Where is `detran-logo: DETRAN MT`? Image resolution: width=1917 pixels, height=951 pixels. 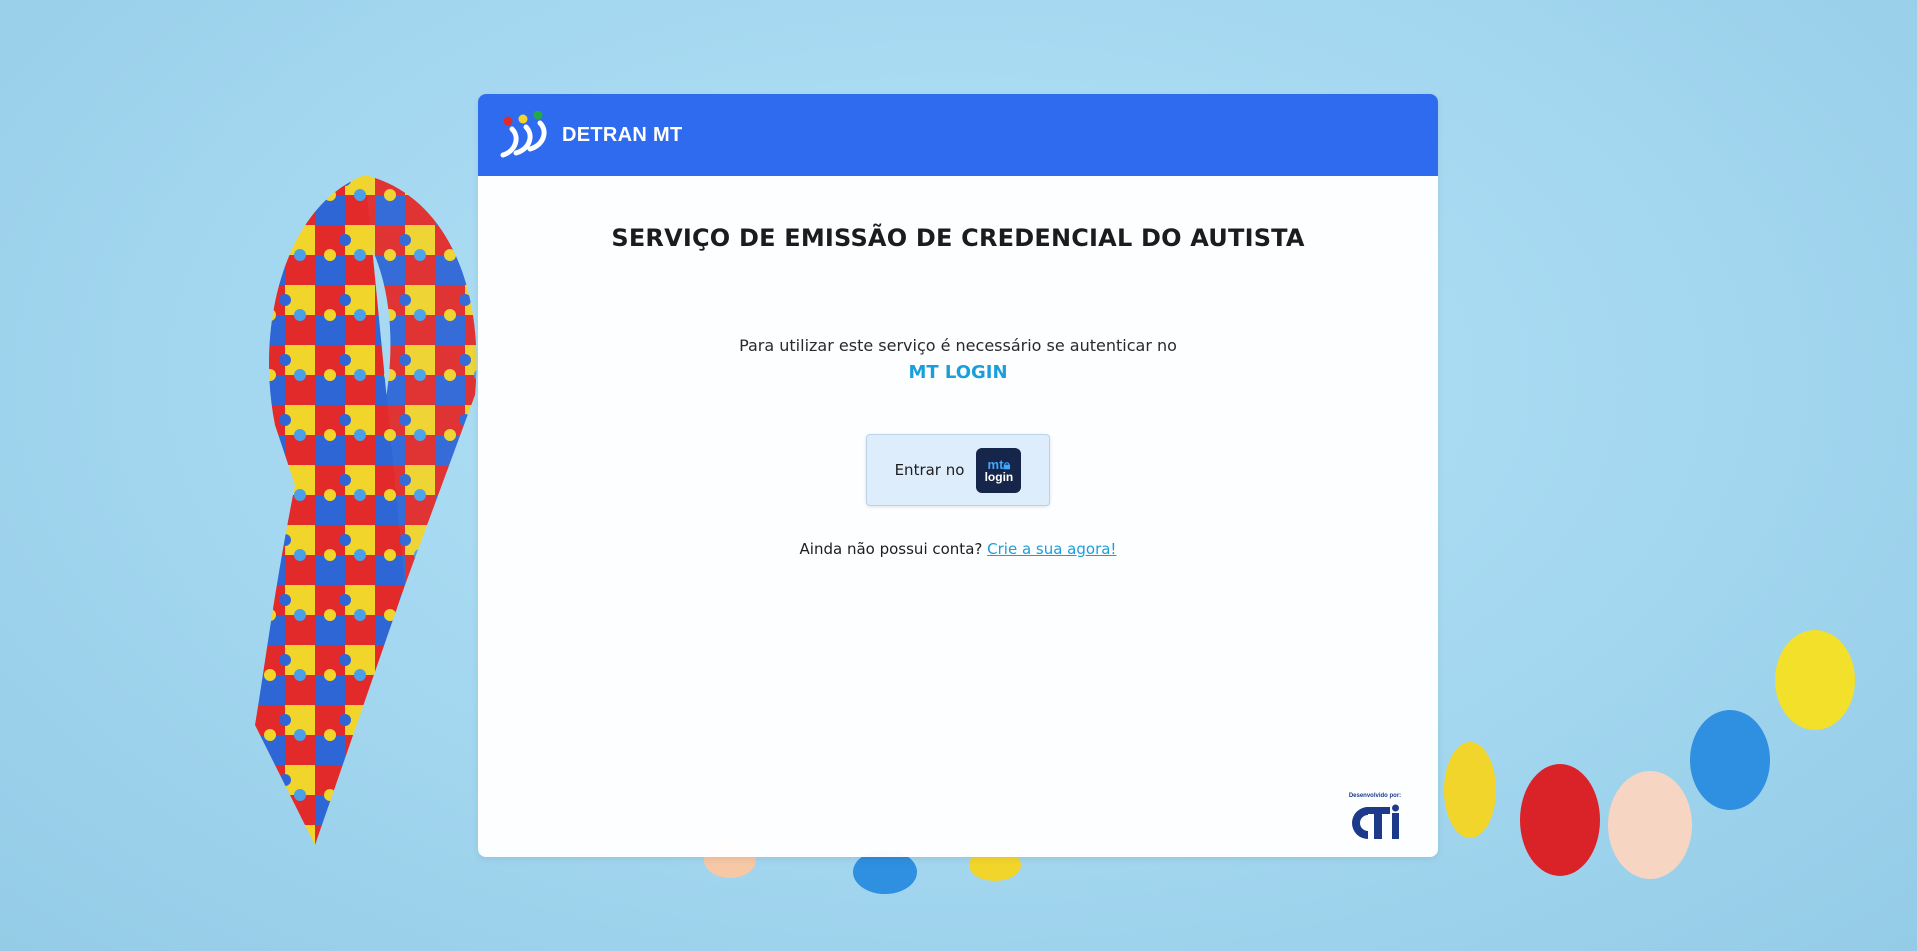 detran-logo: DETRAN MT is located at coordinates (590, 135).